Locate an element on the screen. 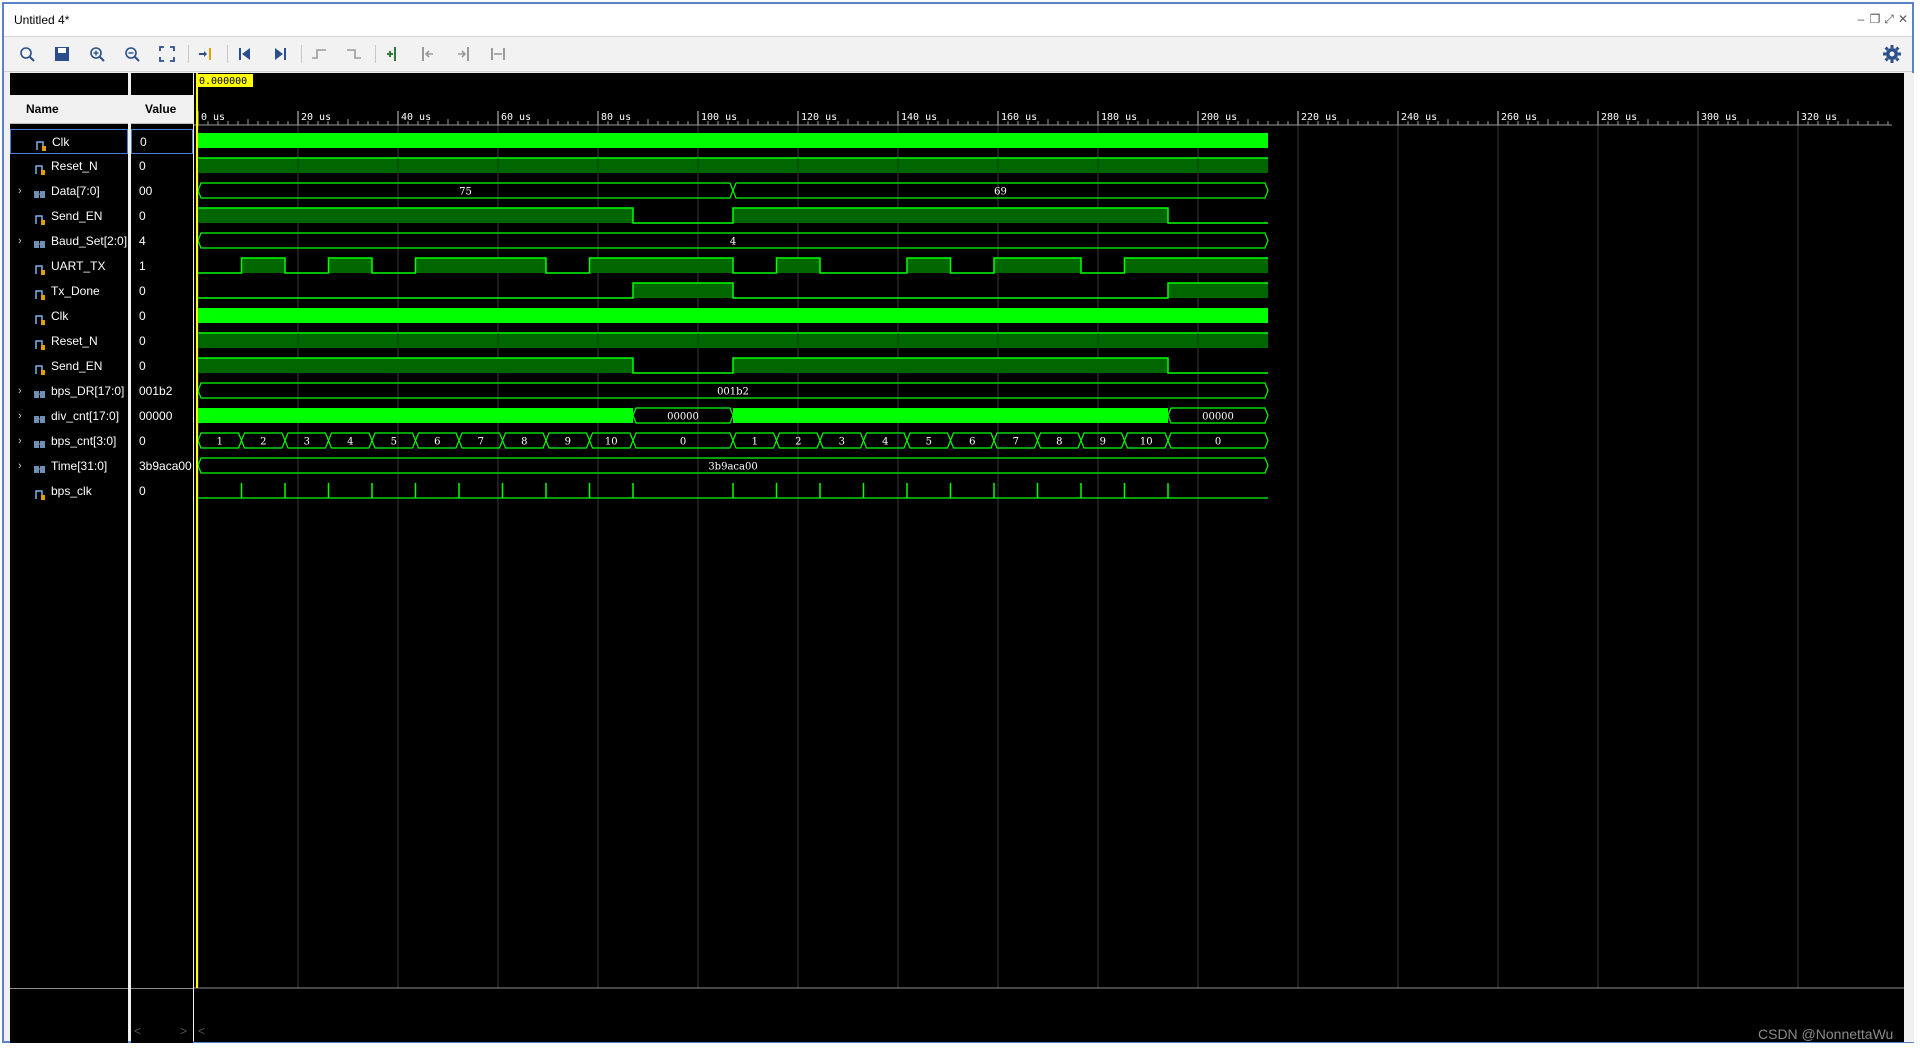 The width and height of the screenshot is (1920, 1050). vertical-scrollbar is located at coordinates (1909, 557).